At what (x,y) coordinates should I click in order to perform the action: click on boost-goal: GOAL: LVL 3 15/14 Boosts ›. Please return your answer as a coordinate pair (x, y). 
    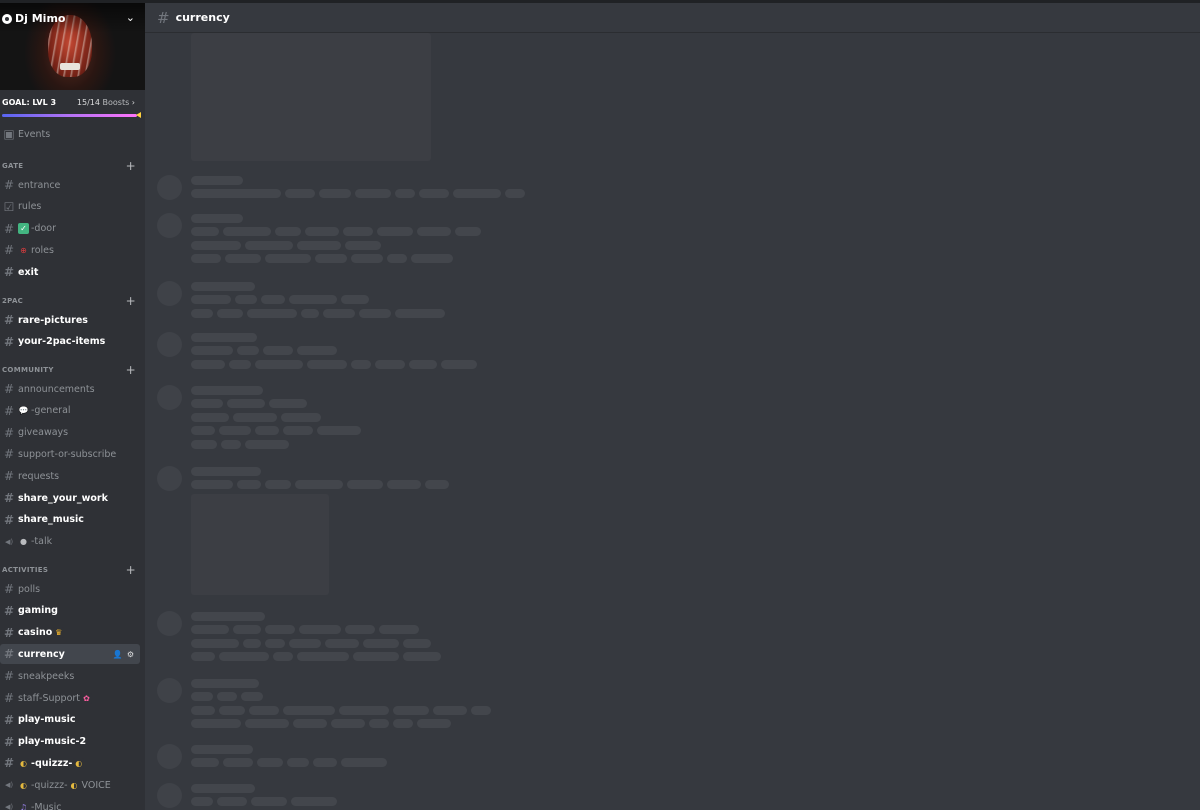
    Looking at the image, I should click on (72, 102).